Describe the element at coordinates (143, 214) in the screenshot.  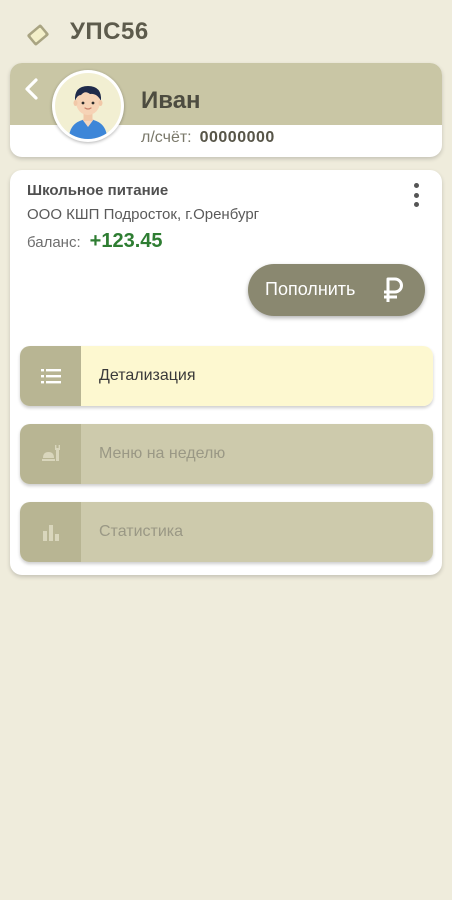
I see `service-organization: ООО КШП Подросток, г.Оренбург` at that location.